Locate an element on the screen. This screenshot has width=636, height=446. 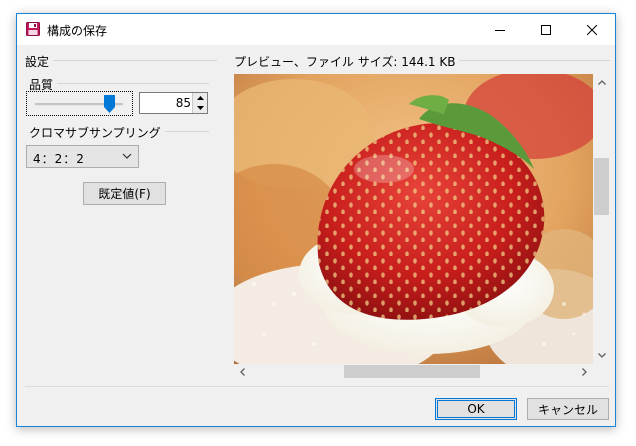
horizontal-scrollbar is located at coordinates (413, 371).